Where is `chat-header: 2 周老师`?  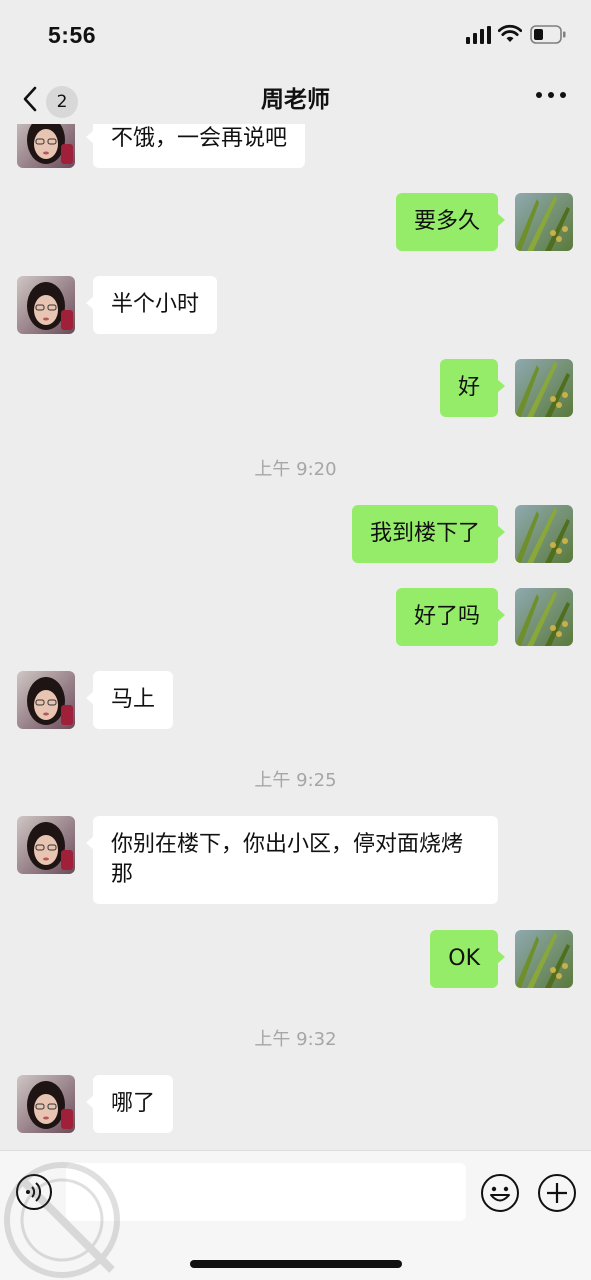 chat-header: 2 周老师 is located at coordinates (295, 96).